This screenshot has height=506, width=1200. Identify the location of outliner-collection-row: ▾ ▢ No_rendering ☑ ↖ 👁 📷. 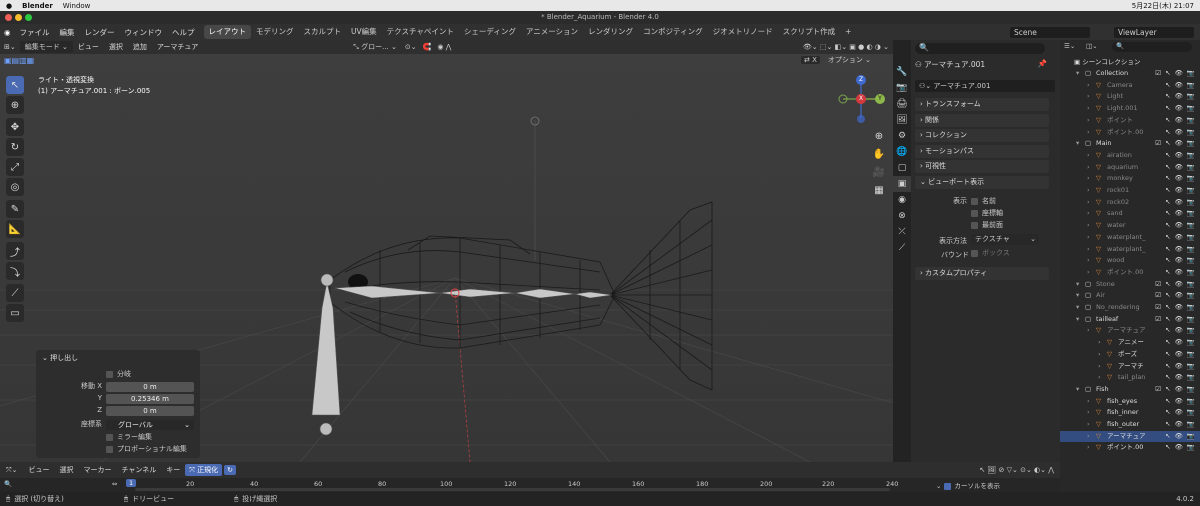
(1130, 308).